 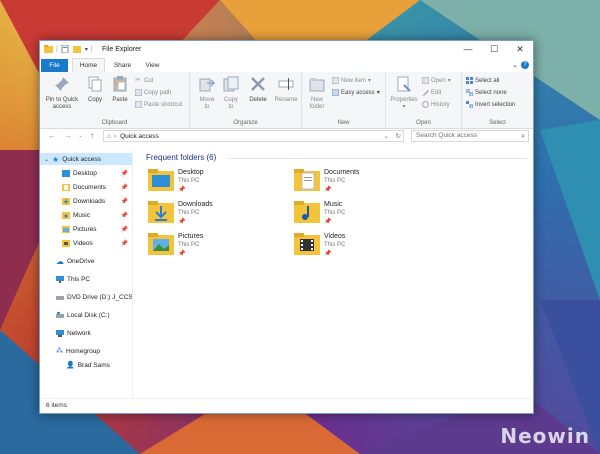 I want to click on select-none-label: Select none, so click(x=491, y=92).